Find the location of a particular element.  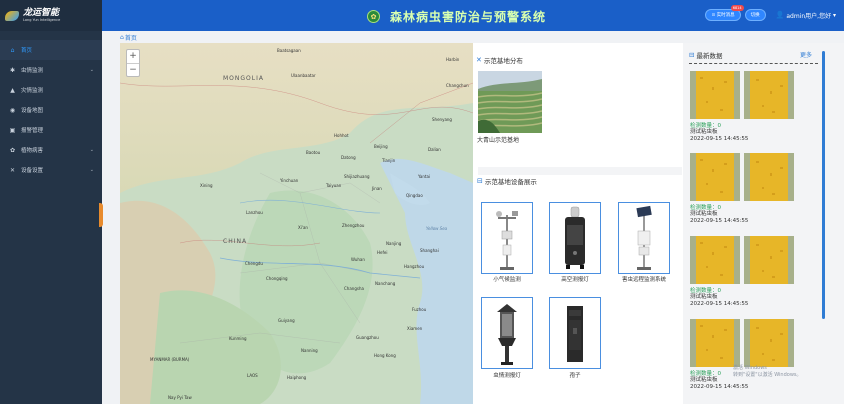

more-link: 更多 is located at coordinates (806, 54).